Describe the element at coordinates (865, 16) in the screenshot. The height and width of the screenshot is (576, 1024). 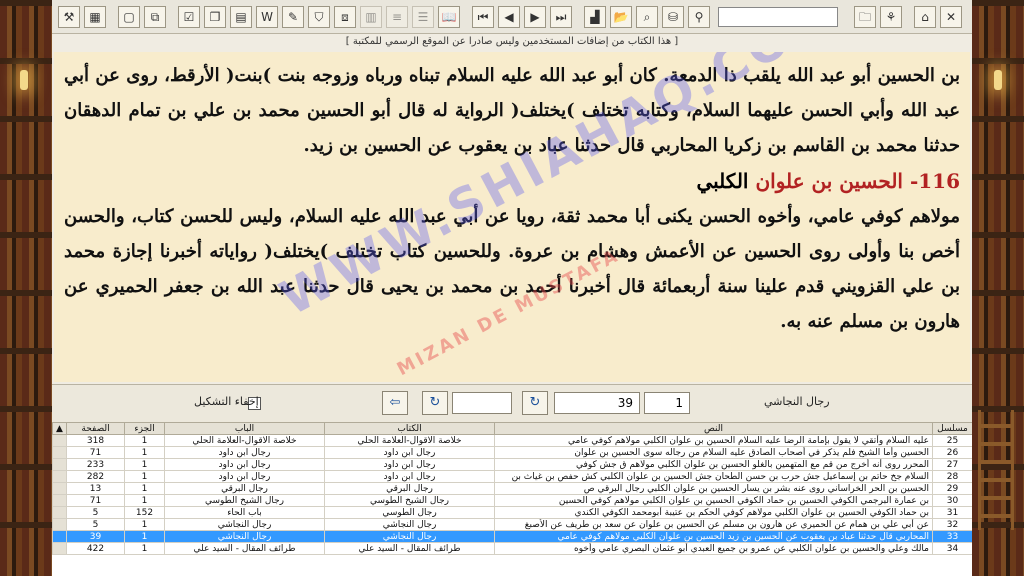
I see `folder-icon: 🗀` at that location.